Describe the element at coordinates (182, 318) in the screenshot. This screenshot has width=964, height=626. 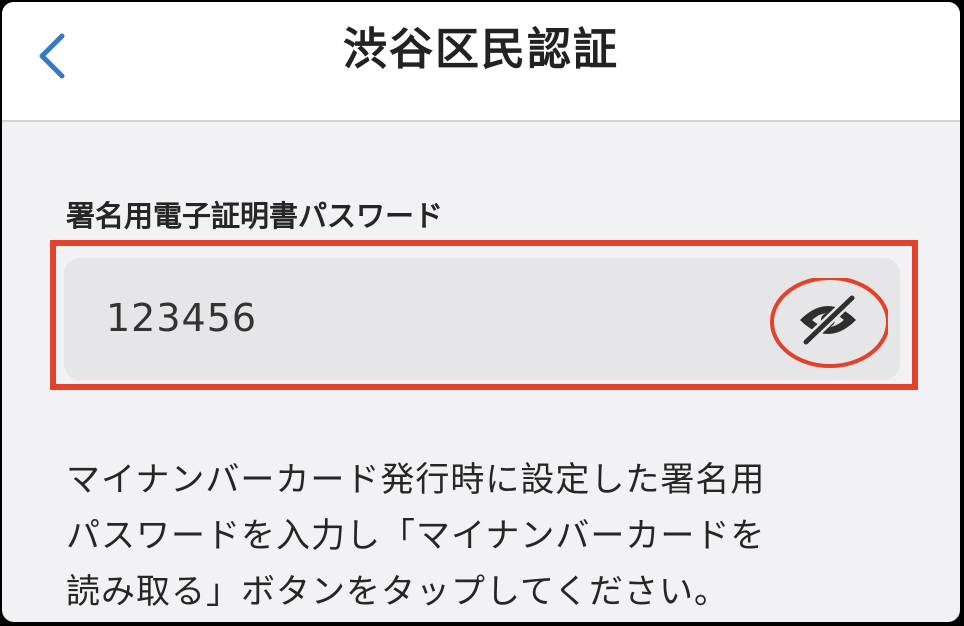
I see `password-value: 123456` at that location.